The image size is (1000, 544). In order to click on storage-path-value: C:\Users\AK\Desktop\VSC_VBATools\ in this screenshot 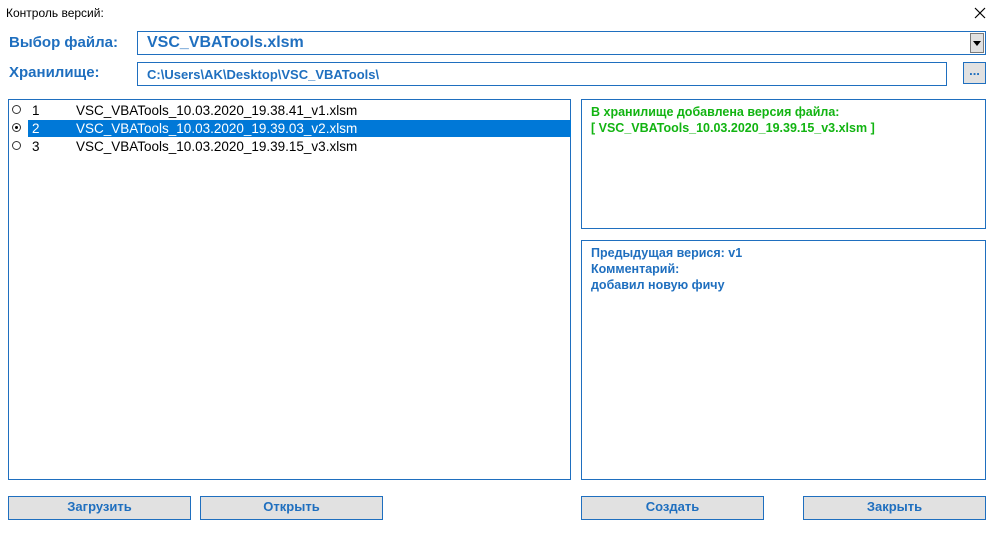, I will do `click(263, 74)`.